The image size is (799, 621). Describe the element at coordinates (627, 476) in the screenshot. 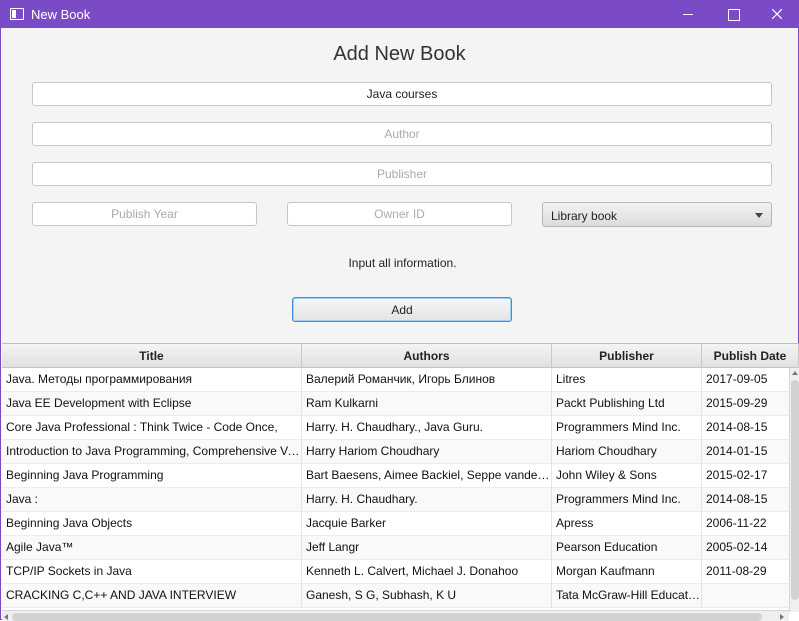

I see `publisher-cell: John Wiley & Sons` at that location.